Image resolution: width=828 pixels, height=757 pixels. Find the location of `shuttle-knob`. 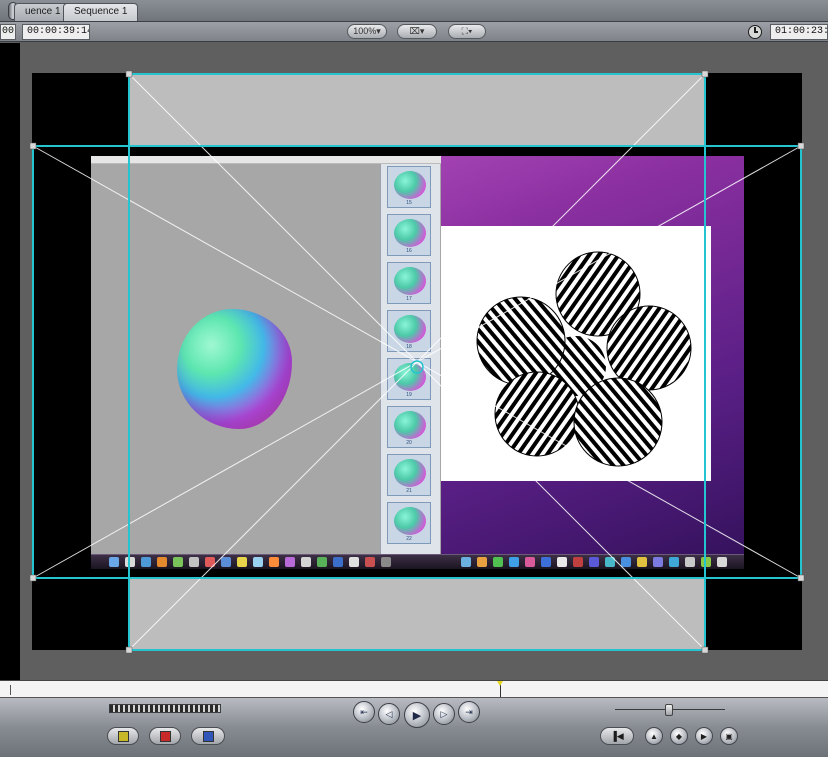

shuttle-knob is located at coordinates (669, 710).